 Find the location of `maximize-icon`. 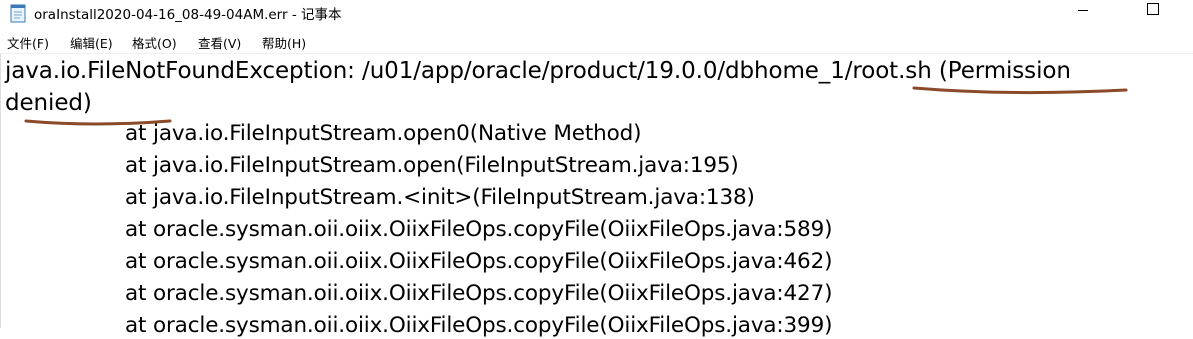

maximize-icon is located at coordinates (1153, 9).